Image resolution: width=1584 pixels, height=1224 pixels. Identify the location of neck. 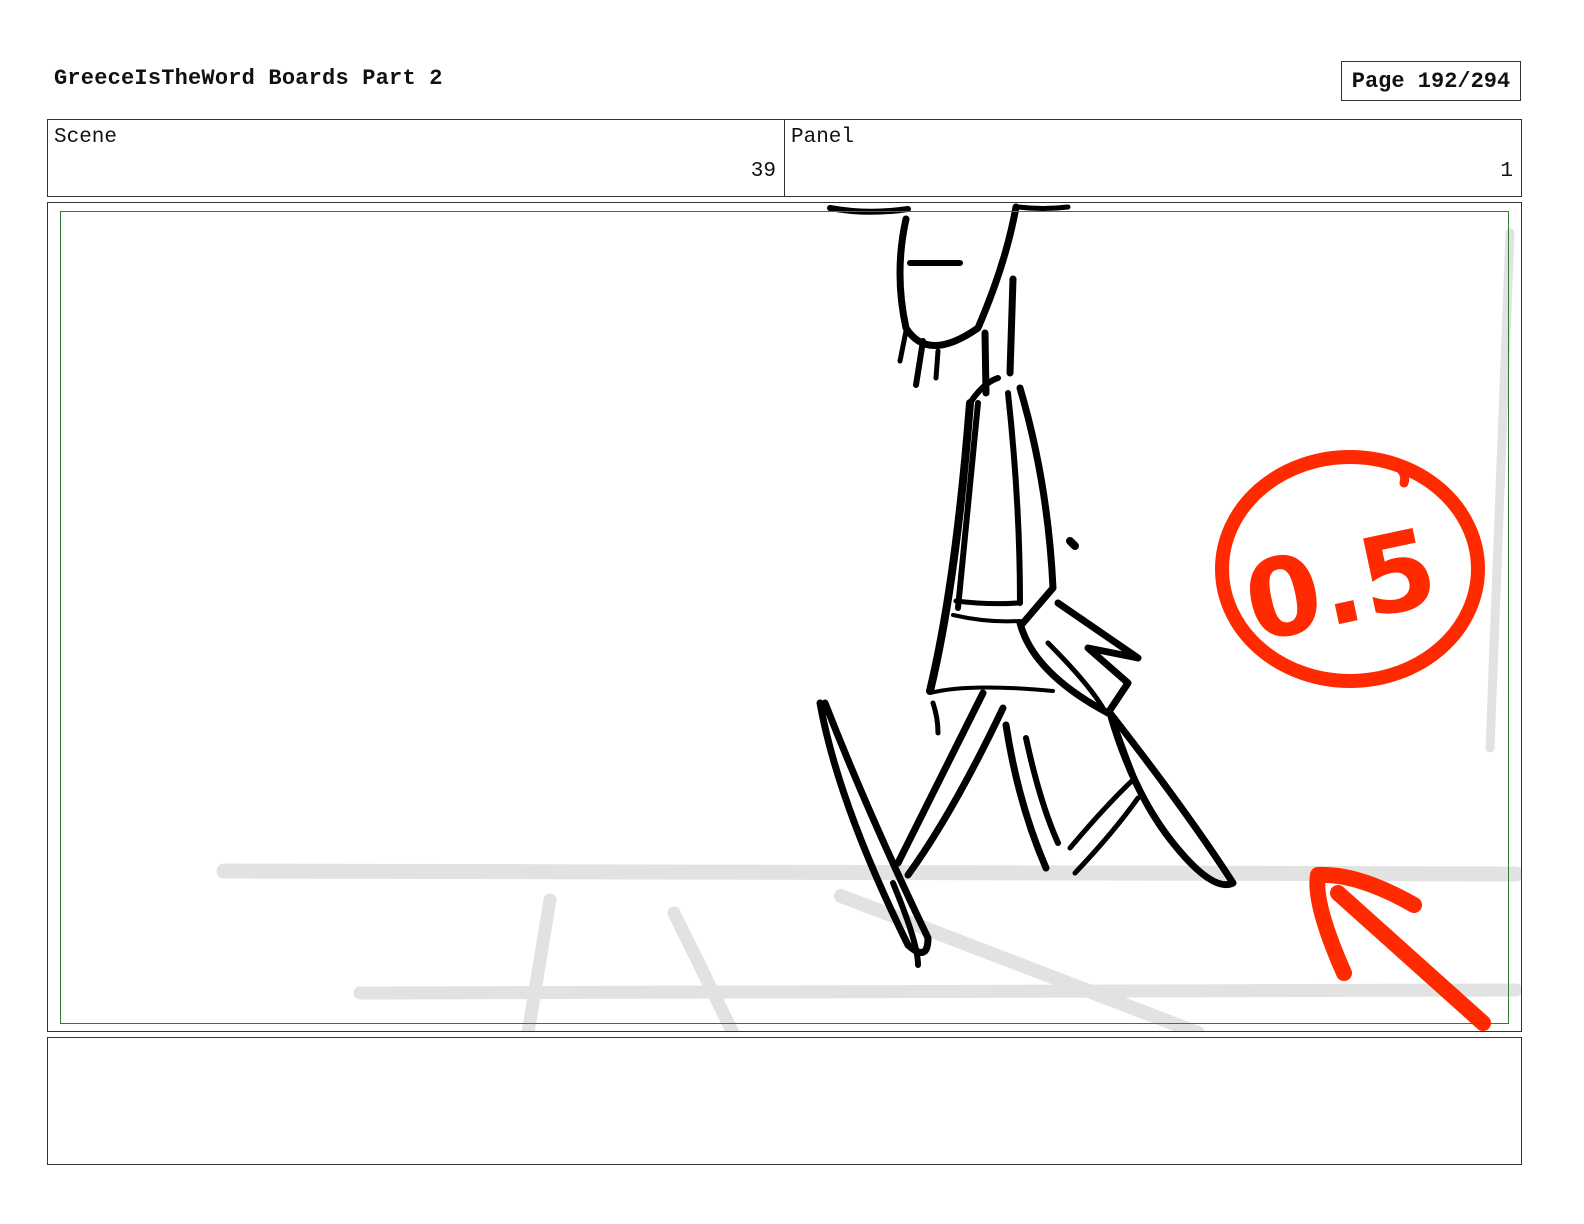
(1011, 326).